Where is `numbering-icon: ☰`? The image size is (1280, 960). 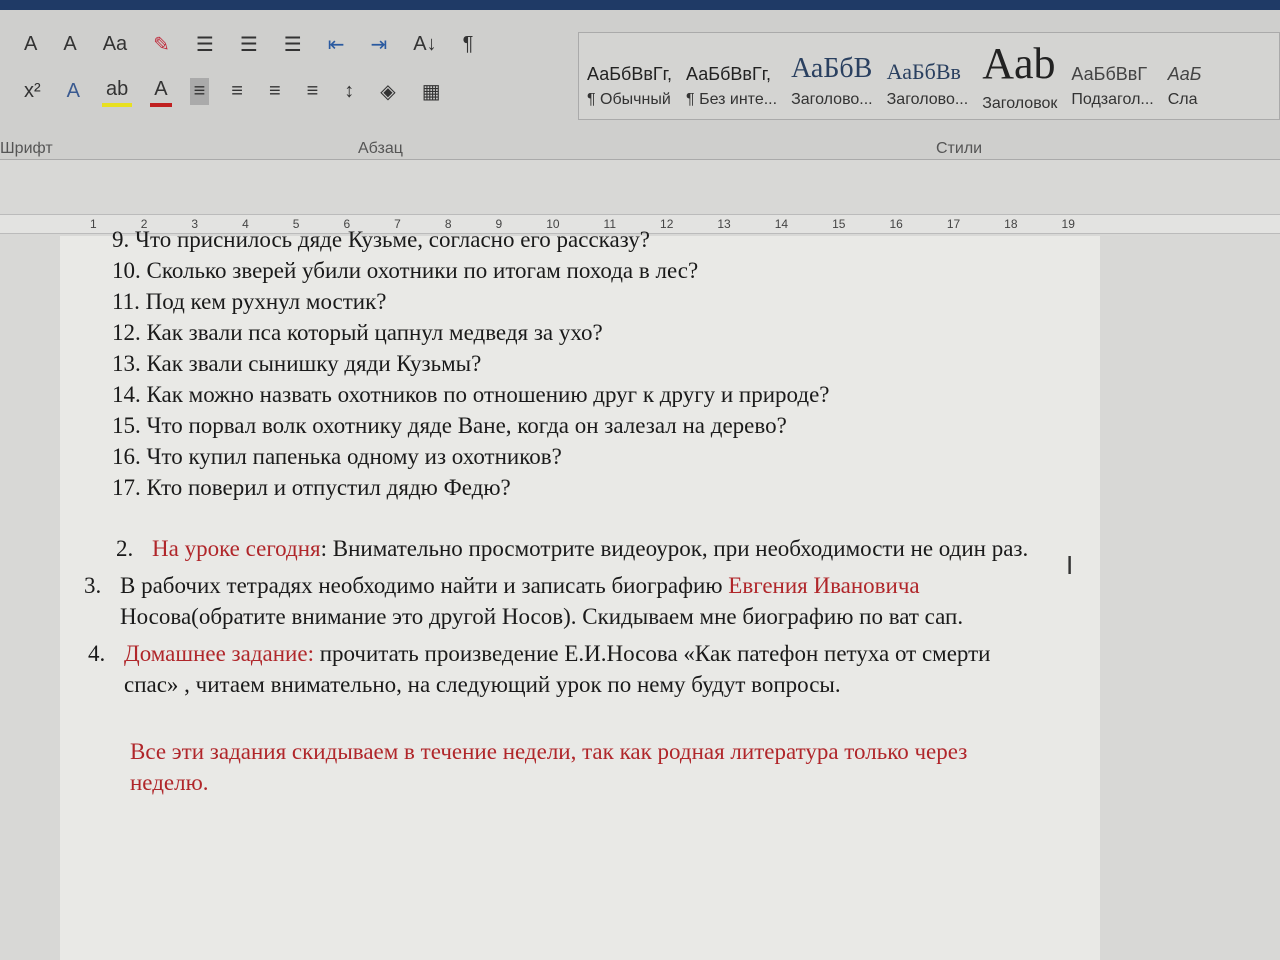 numbering-icon: ☰ is located at coordinates (249, 44).